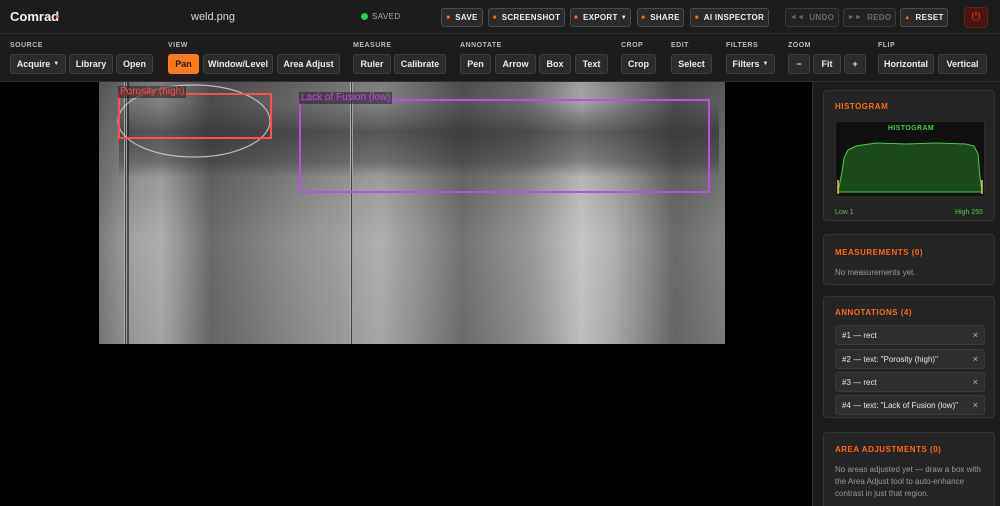  Describe the element at coordinates (887, 45) in the screenshot. I see `group-label-flip: FLIP` at that location.